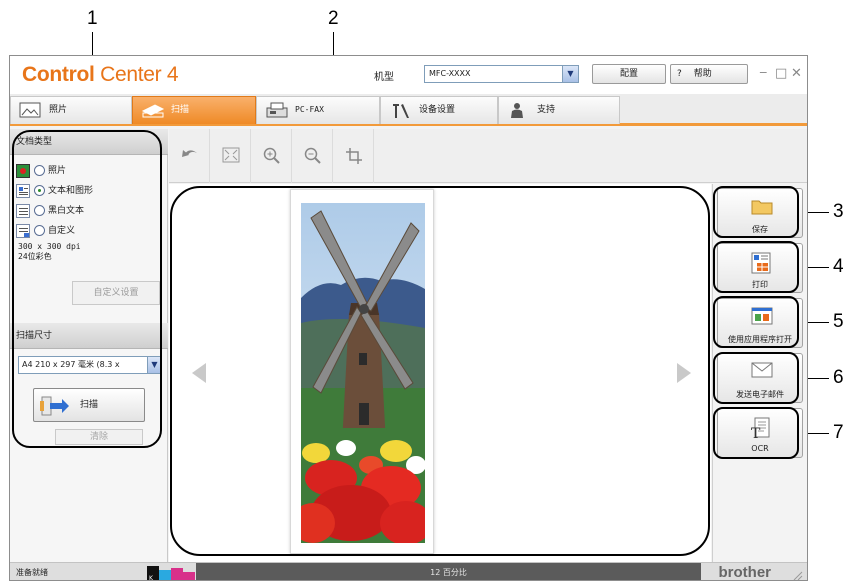 The width and height of the screenshot is (849, 581). Describe the element at coordinates (45, 231) in the screenshot. I see `doc-type-custom: 自定义` at that location.